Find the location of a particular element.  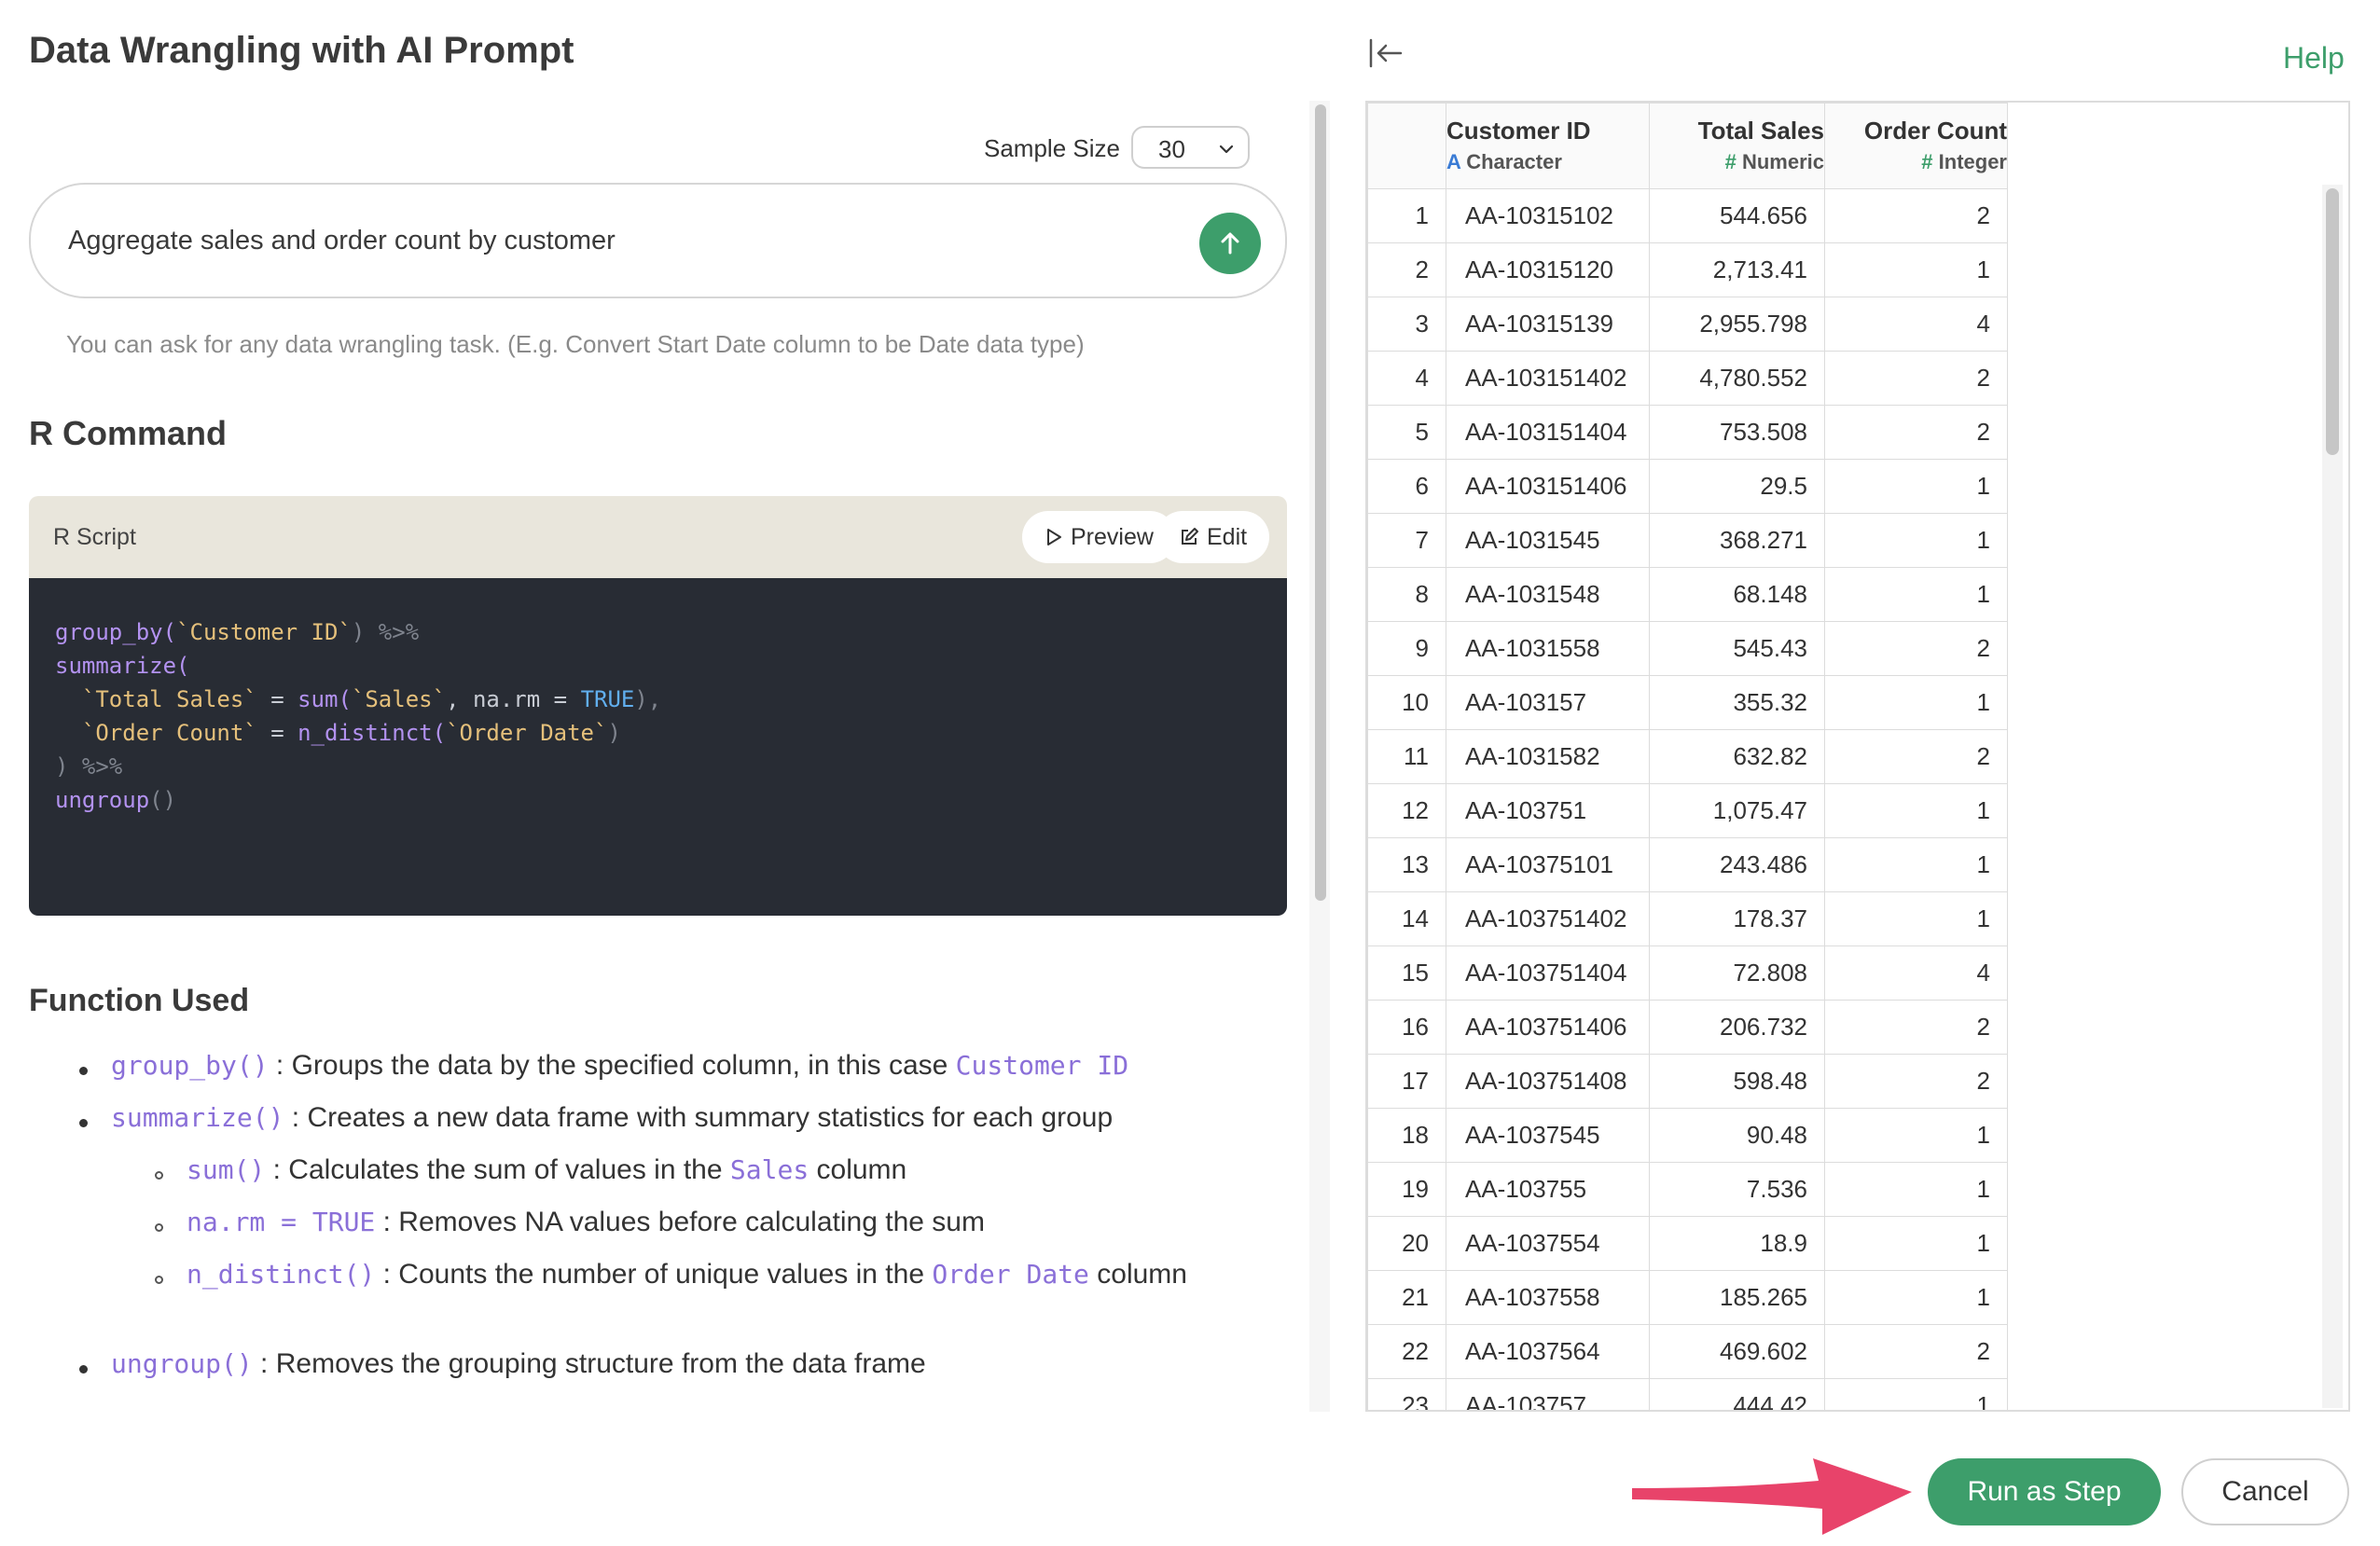

table-row: 20 AA-1037554 18.9 1 is located at coordinates (1687, 1244).